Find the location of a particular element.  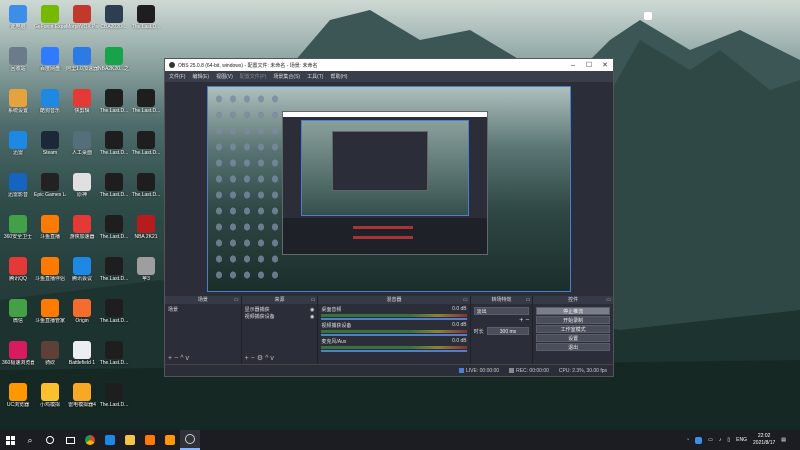

taskbar-obs is located at coordinates (190, 440).